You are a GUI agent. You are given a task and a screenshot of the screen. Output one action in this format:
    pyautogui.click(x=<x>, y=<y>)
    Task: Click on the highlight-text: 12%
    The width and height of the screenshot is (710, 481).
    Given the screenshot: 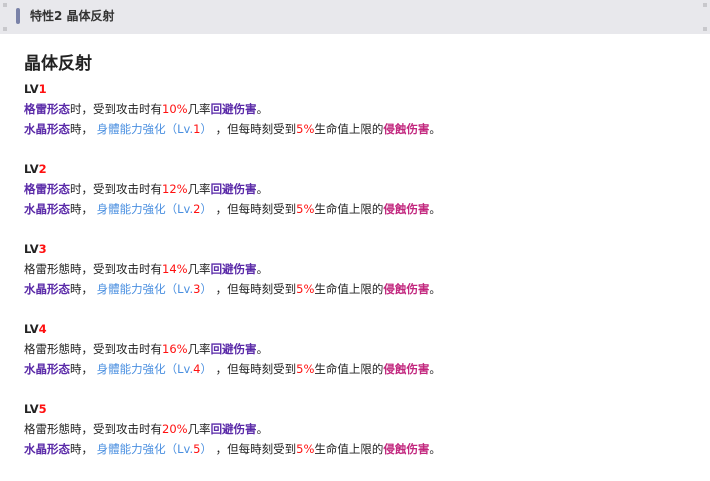 What is the action you would take?
    pyautogui.click(x=175, y=189)
    